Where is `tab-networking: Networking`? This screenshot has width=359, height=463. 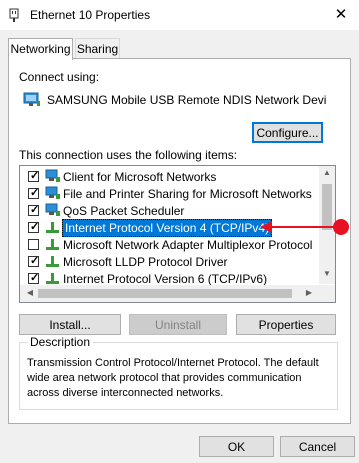 tab-networking: Networking is located at coordinates (40, 49).